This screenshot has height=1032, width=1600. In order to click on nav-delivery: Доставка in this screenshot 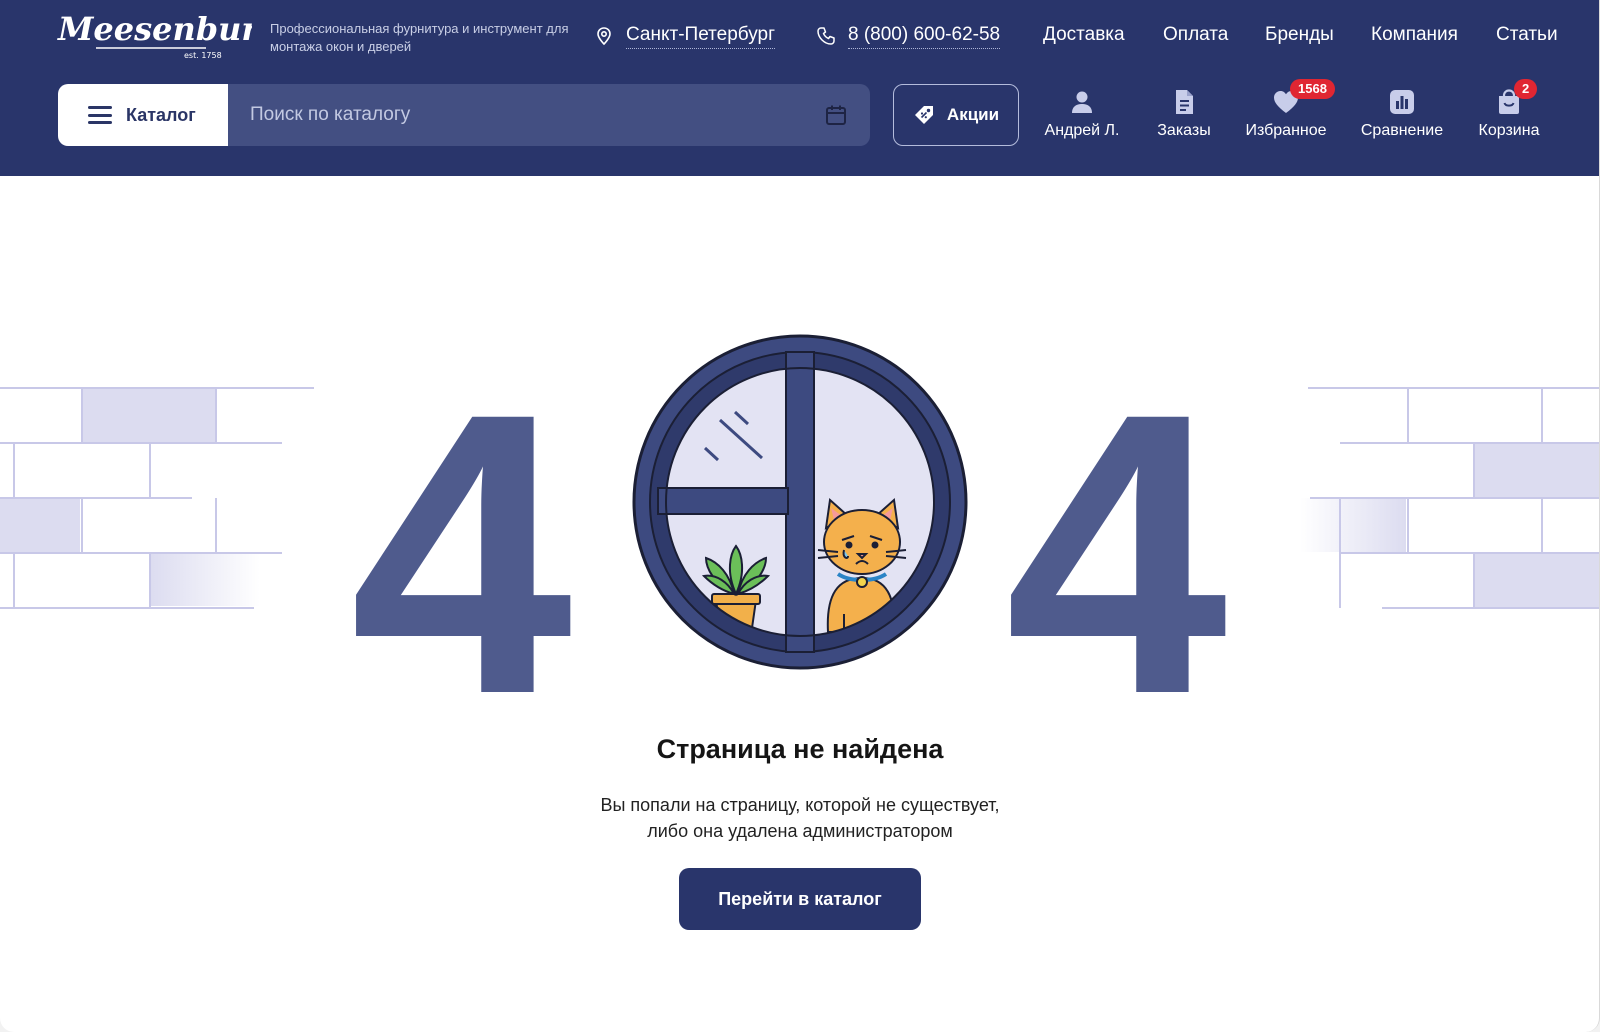, I will do `click(1084, 35)`.